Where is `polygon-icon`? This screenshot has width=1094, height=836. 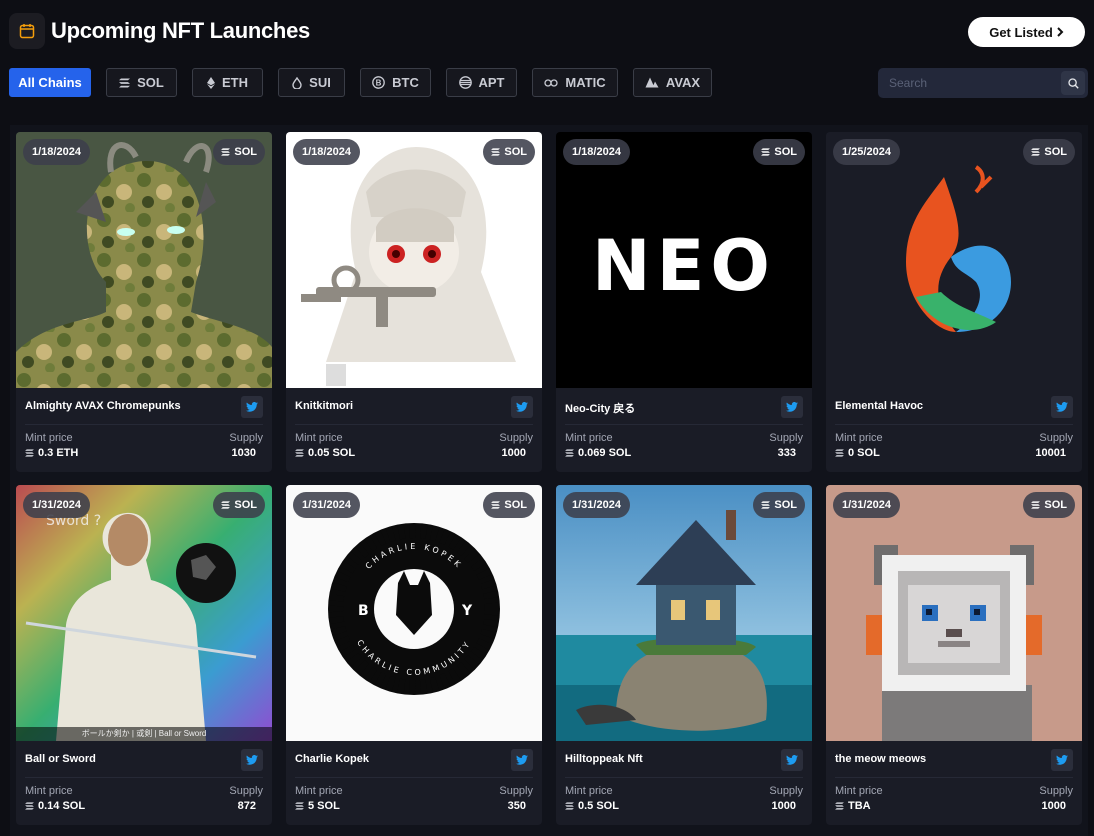 polygon-icon is located at coordinates (551, 82).